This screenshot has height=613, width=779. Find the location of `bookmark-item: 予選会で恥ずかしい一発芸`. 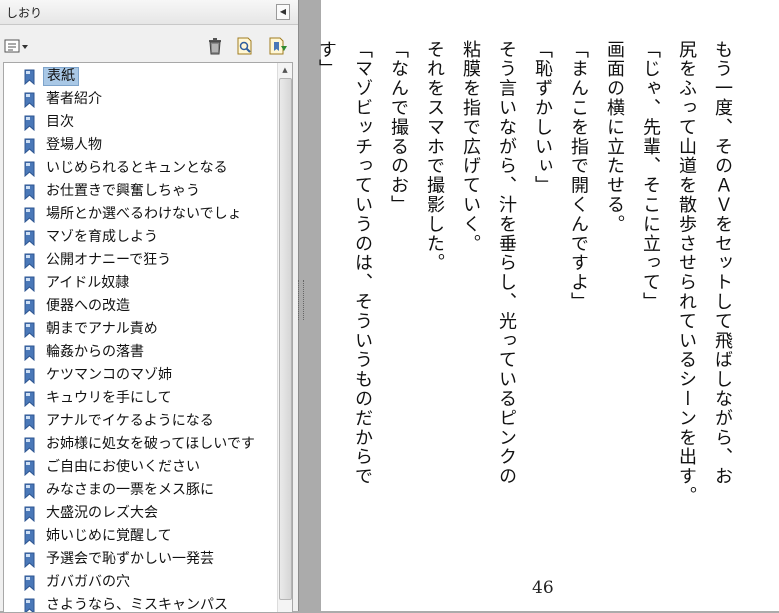

bookmark-item: 予選会で恥ずかしい一発芸 is located at coordinates (140, 560).